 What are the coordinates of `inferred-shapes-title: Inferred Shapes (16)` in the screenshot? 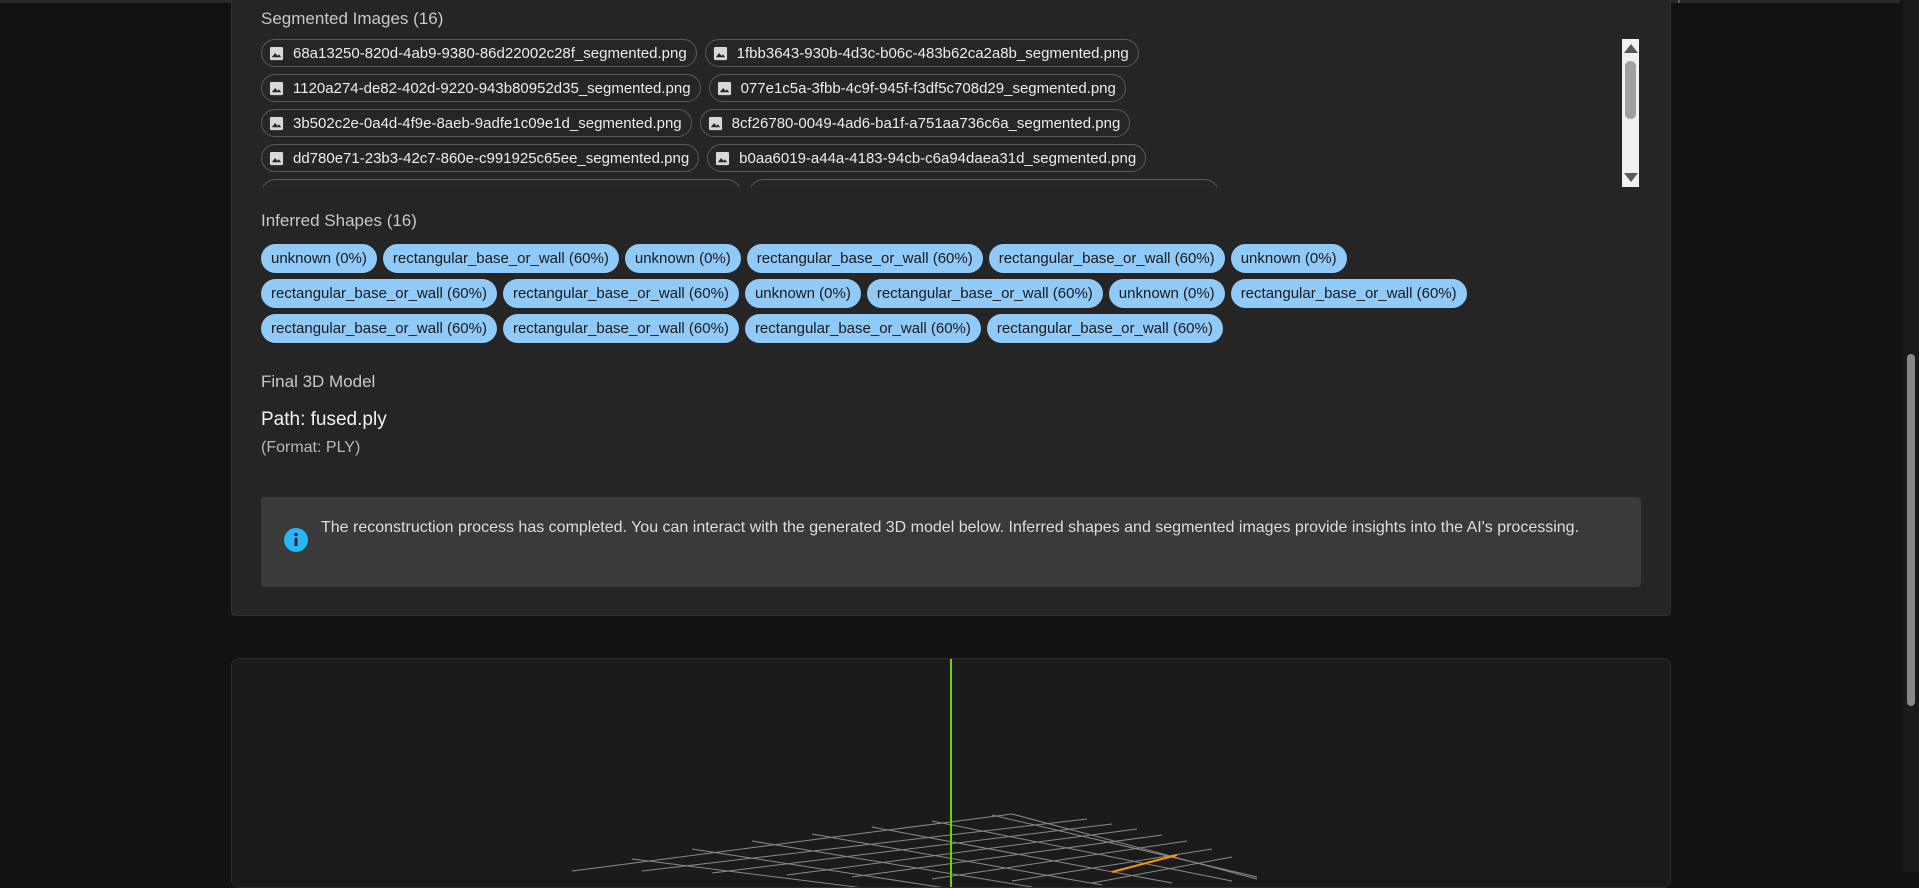 It's located at (339, 220).